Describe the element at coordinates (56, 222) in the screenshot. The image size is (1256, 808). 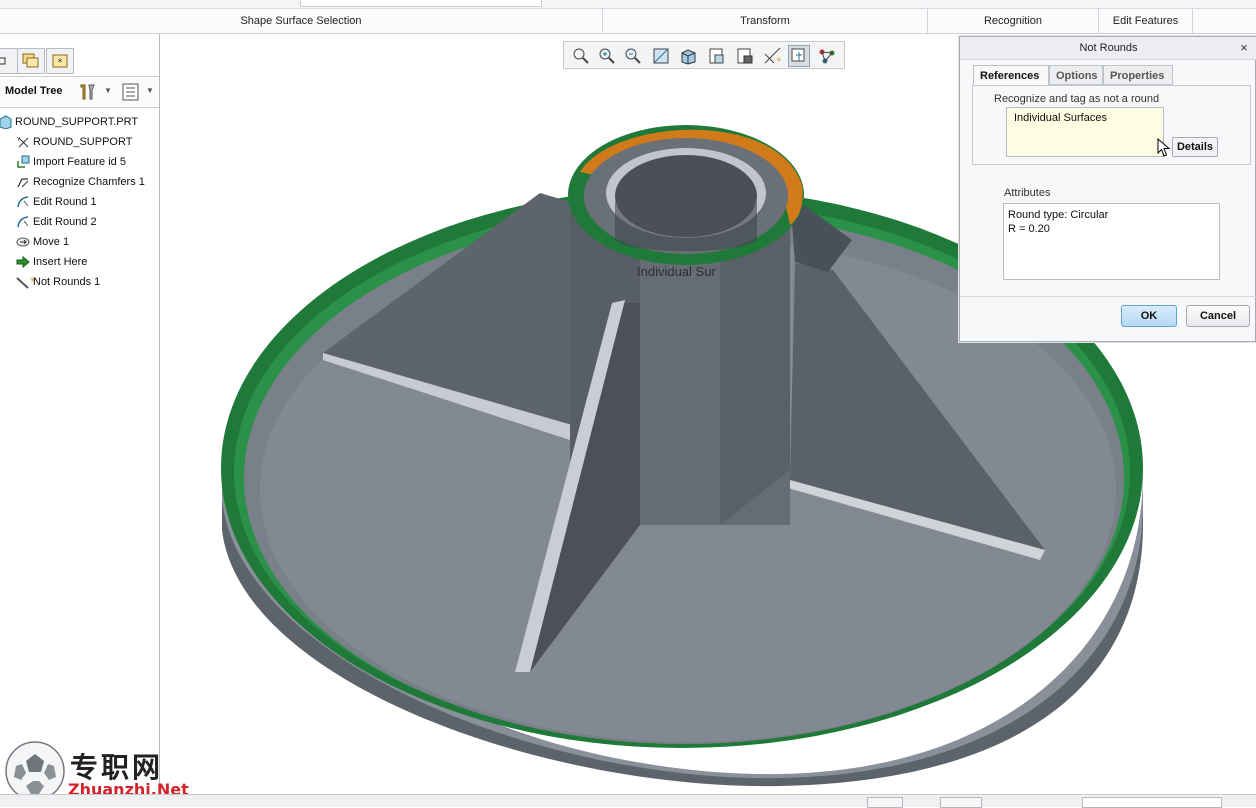
I see `tree-item-edit-round-2: Edit Round 2` at that location.